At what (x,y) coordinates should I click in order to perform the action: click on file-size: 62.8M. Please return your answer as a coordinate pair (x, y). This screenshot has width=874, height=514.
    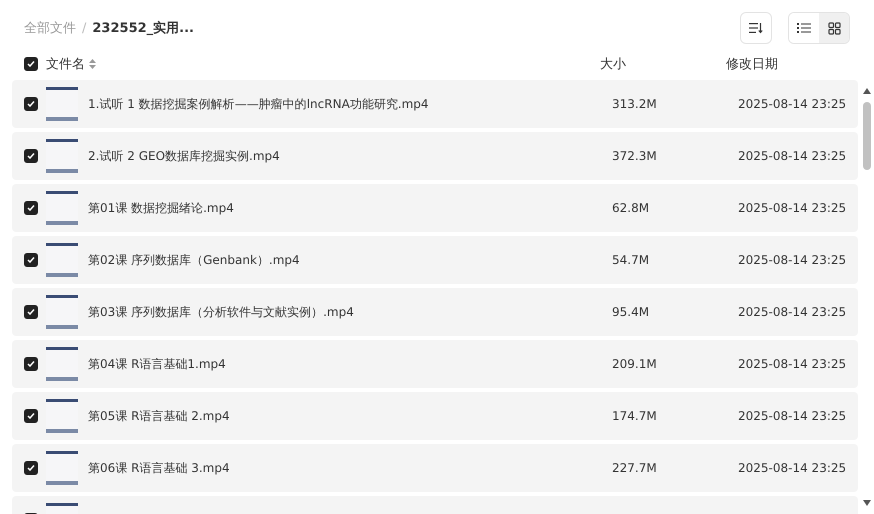
    Looking at the image, I should click on (631, 208).